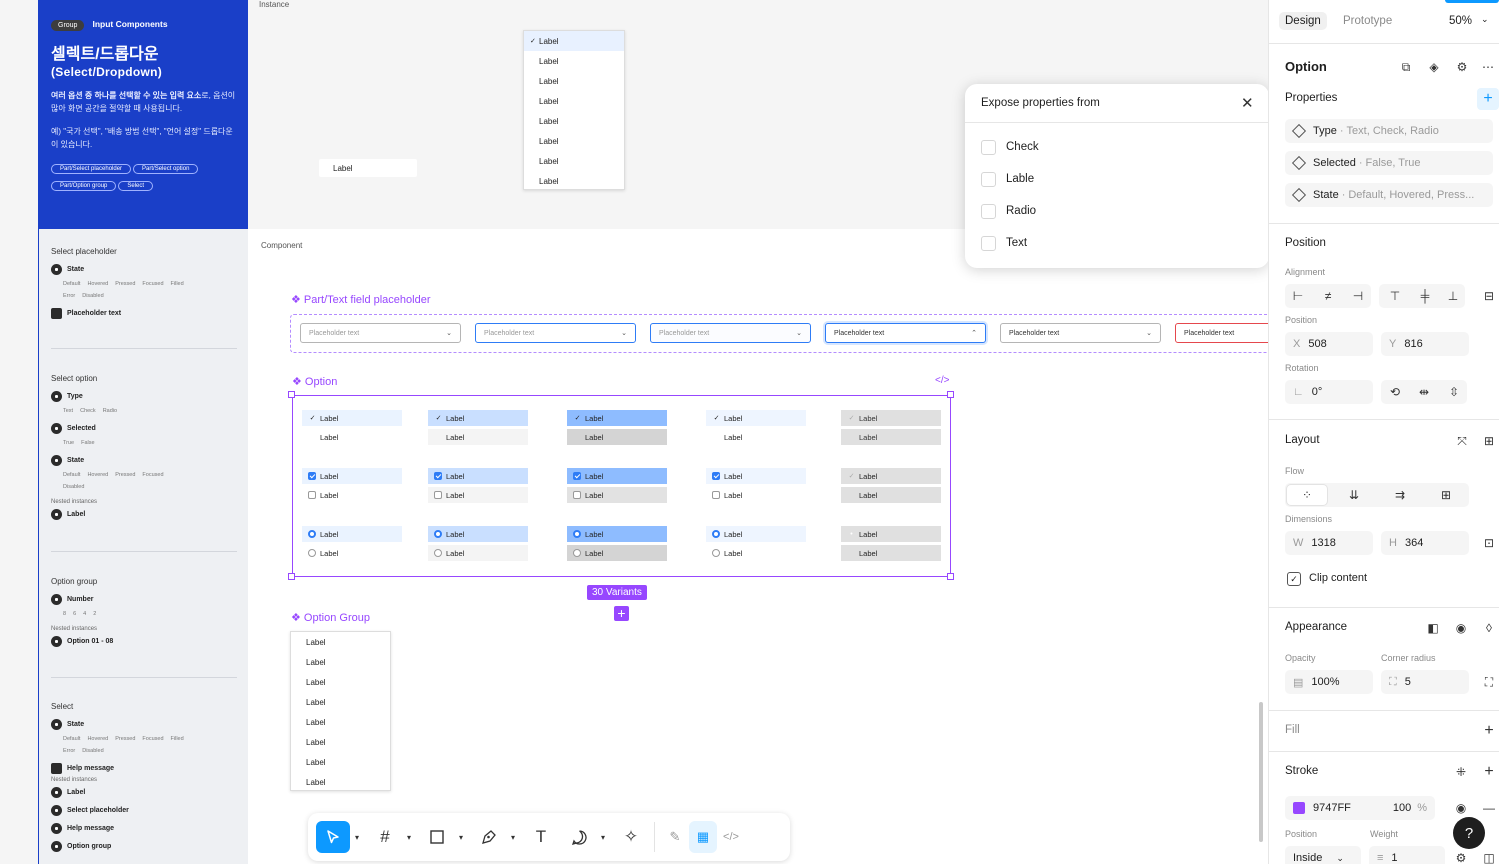 The image size is (1499, 864). I want to click on expose-item-radio: Radio, so click(1008, 211).